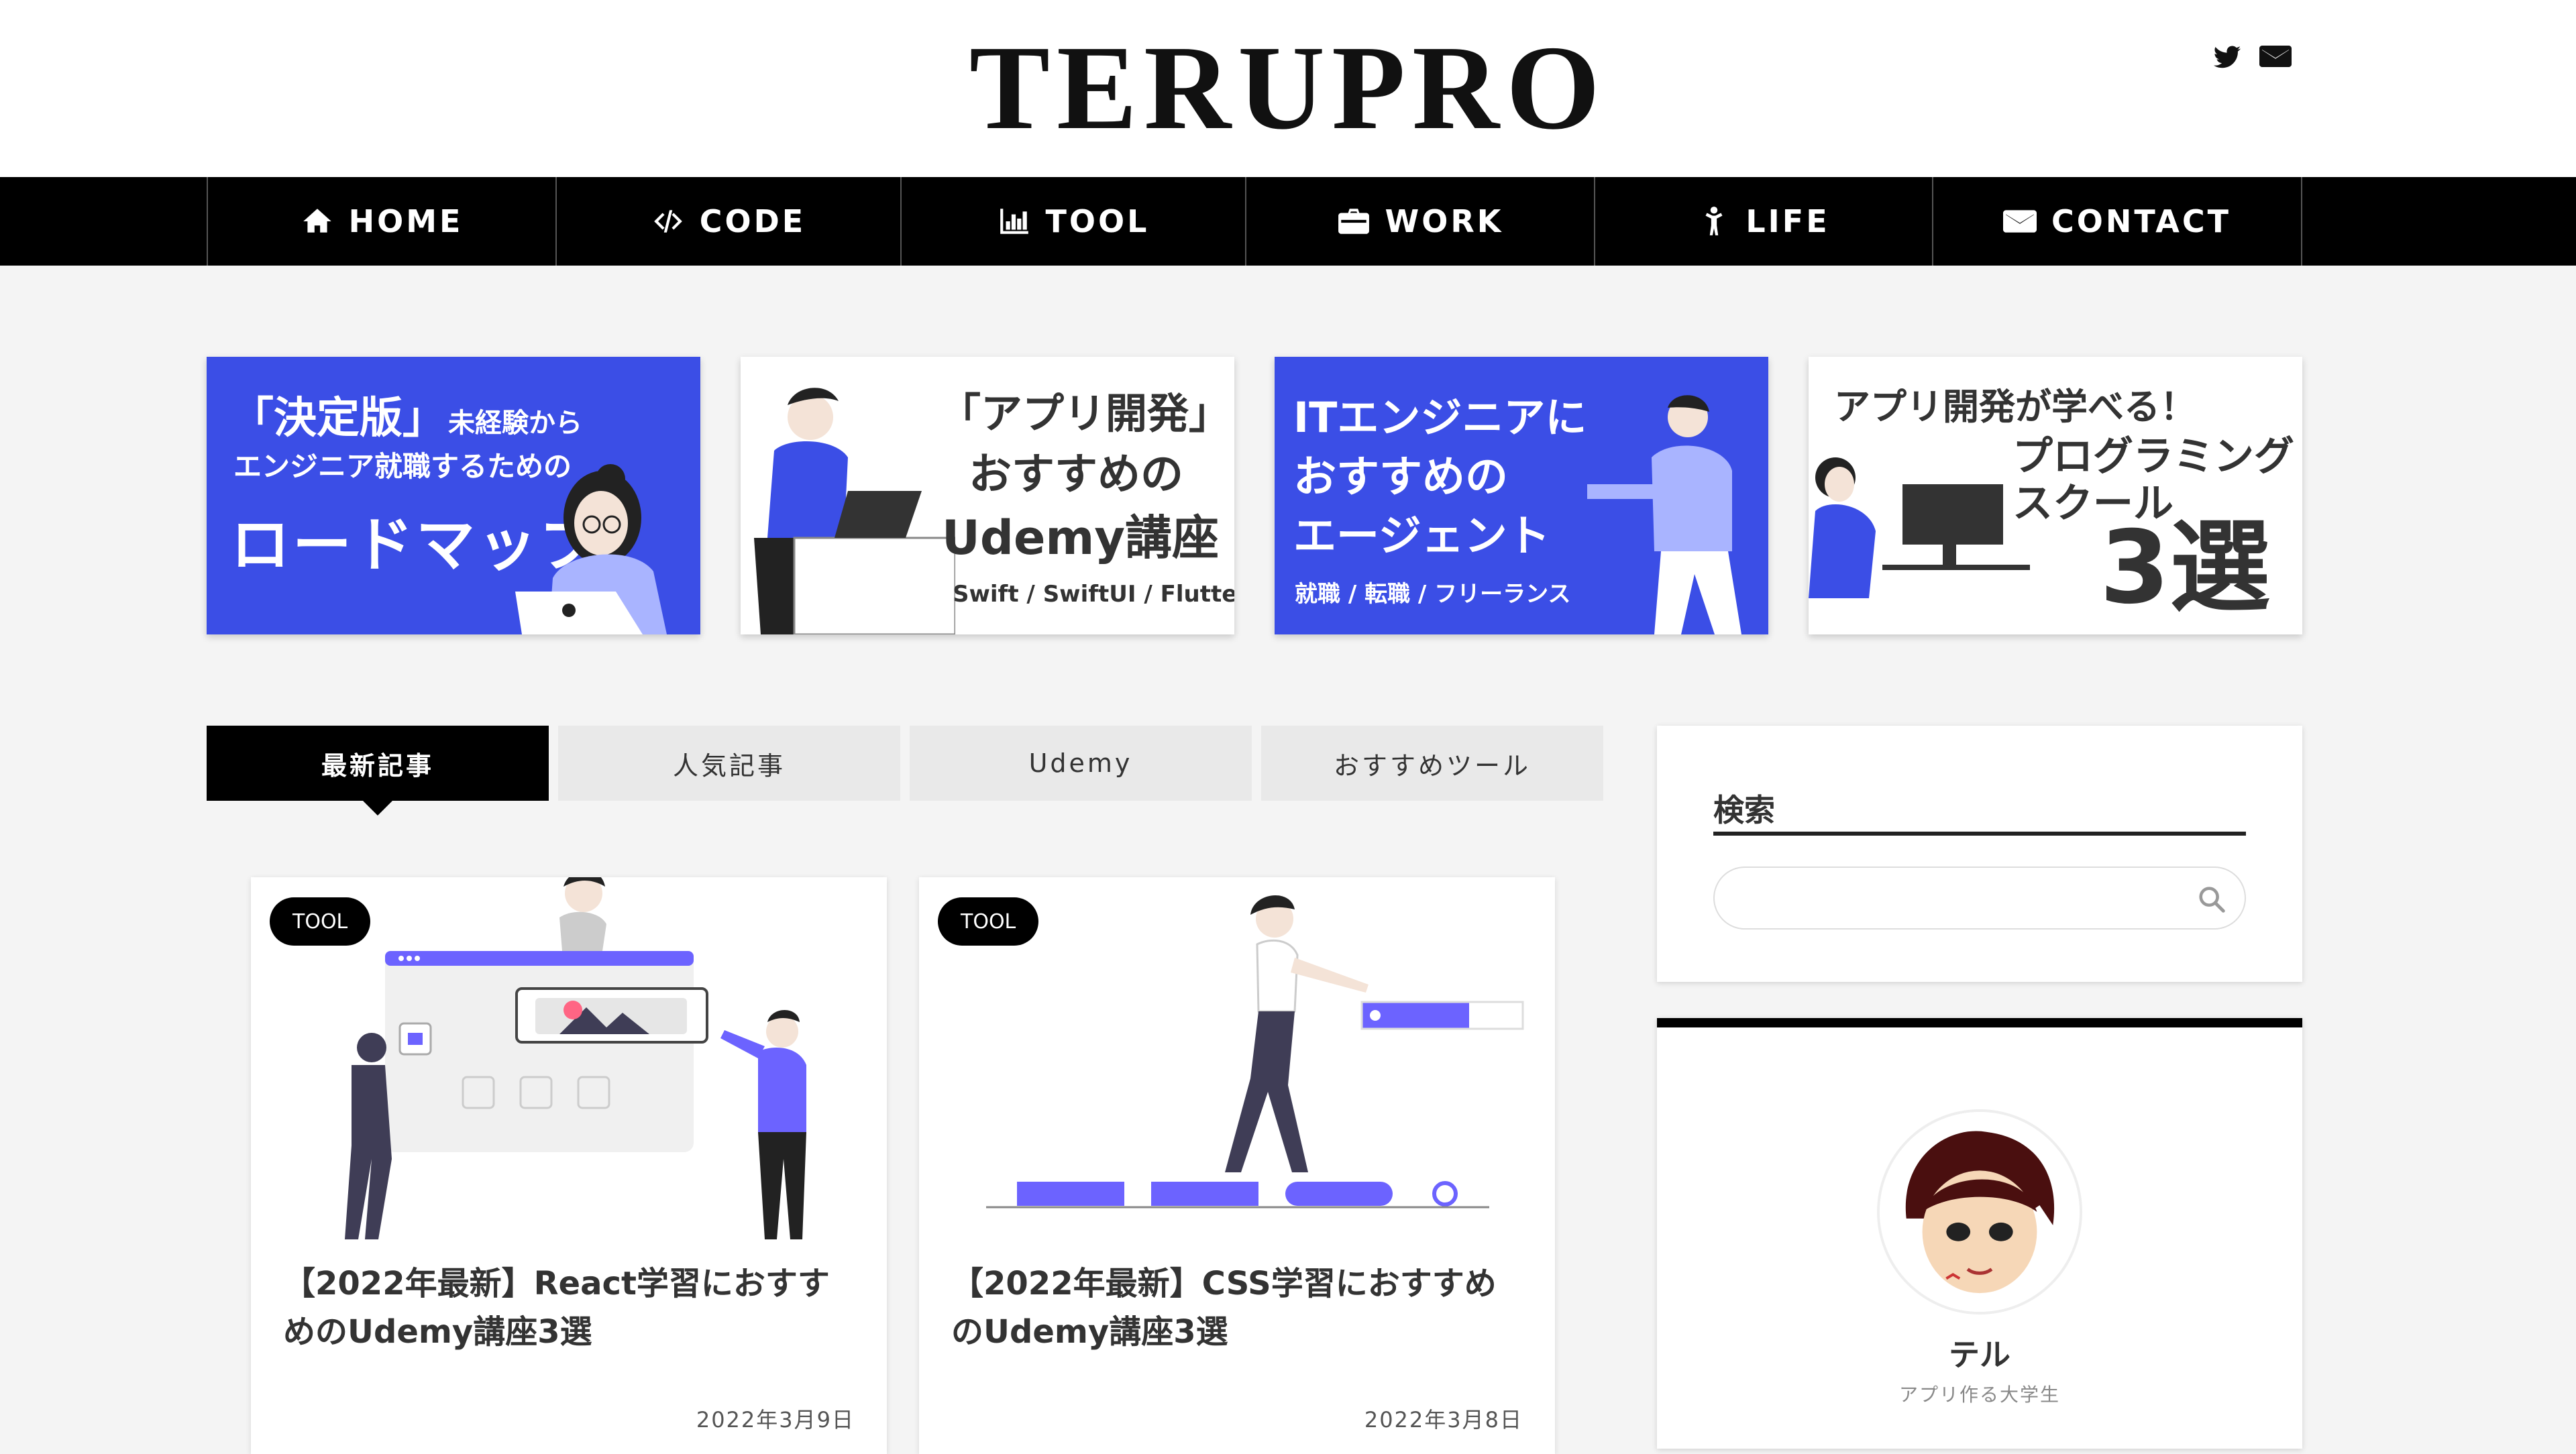  What do you see at coordinates (1419, 221) in the screenshot?
I see `nav-item-work: WORK` at bounding box center [1419, 221].